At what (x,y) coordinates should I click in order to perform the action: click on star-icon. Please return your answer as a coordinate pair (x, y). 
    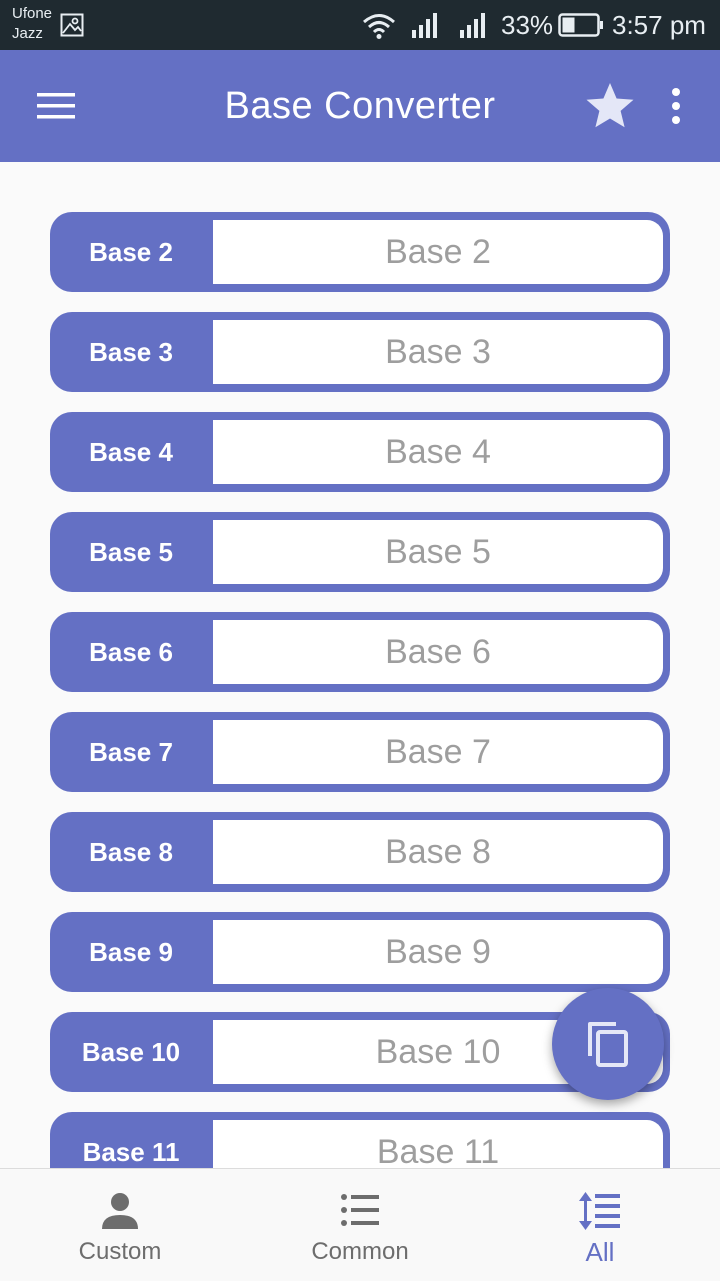
    Looking at the image, I should click on (610, 106).